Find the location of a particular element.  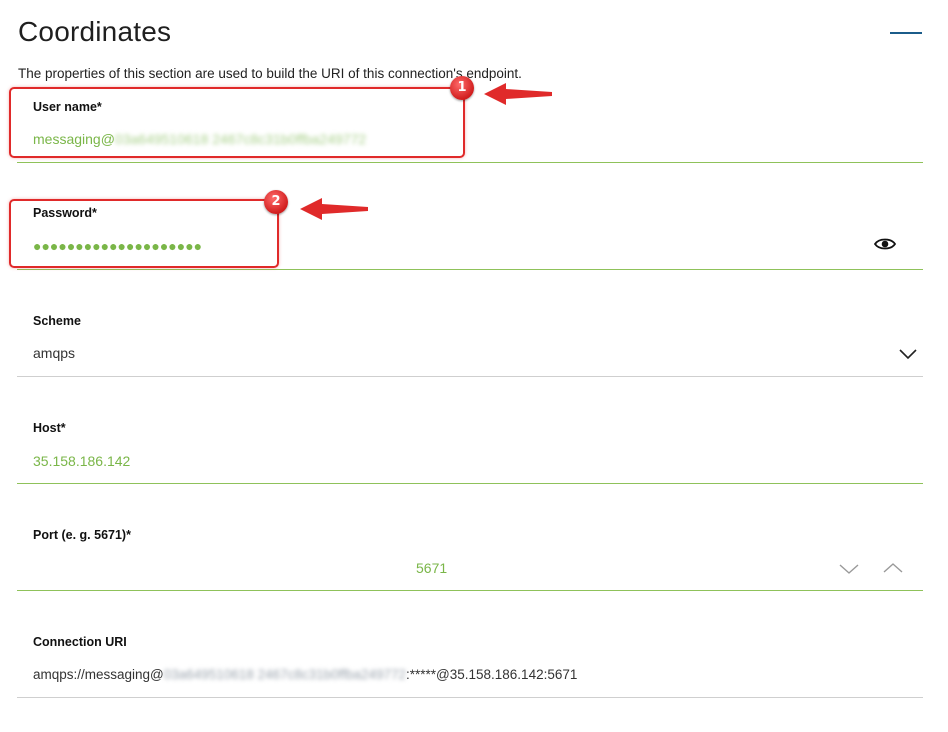

eye-icon is located at coordinates (885, 246).